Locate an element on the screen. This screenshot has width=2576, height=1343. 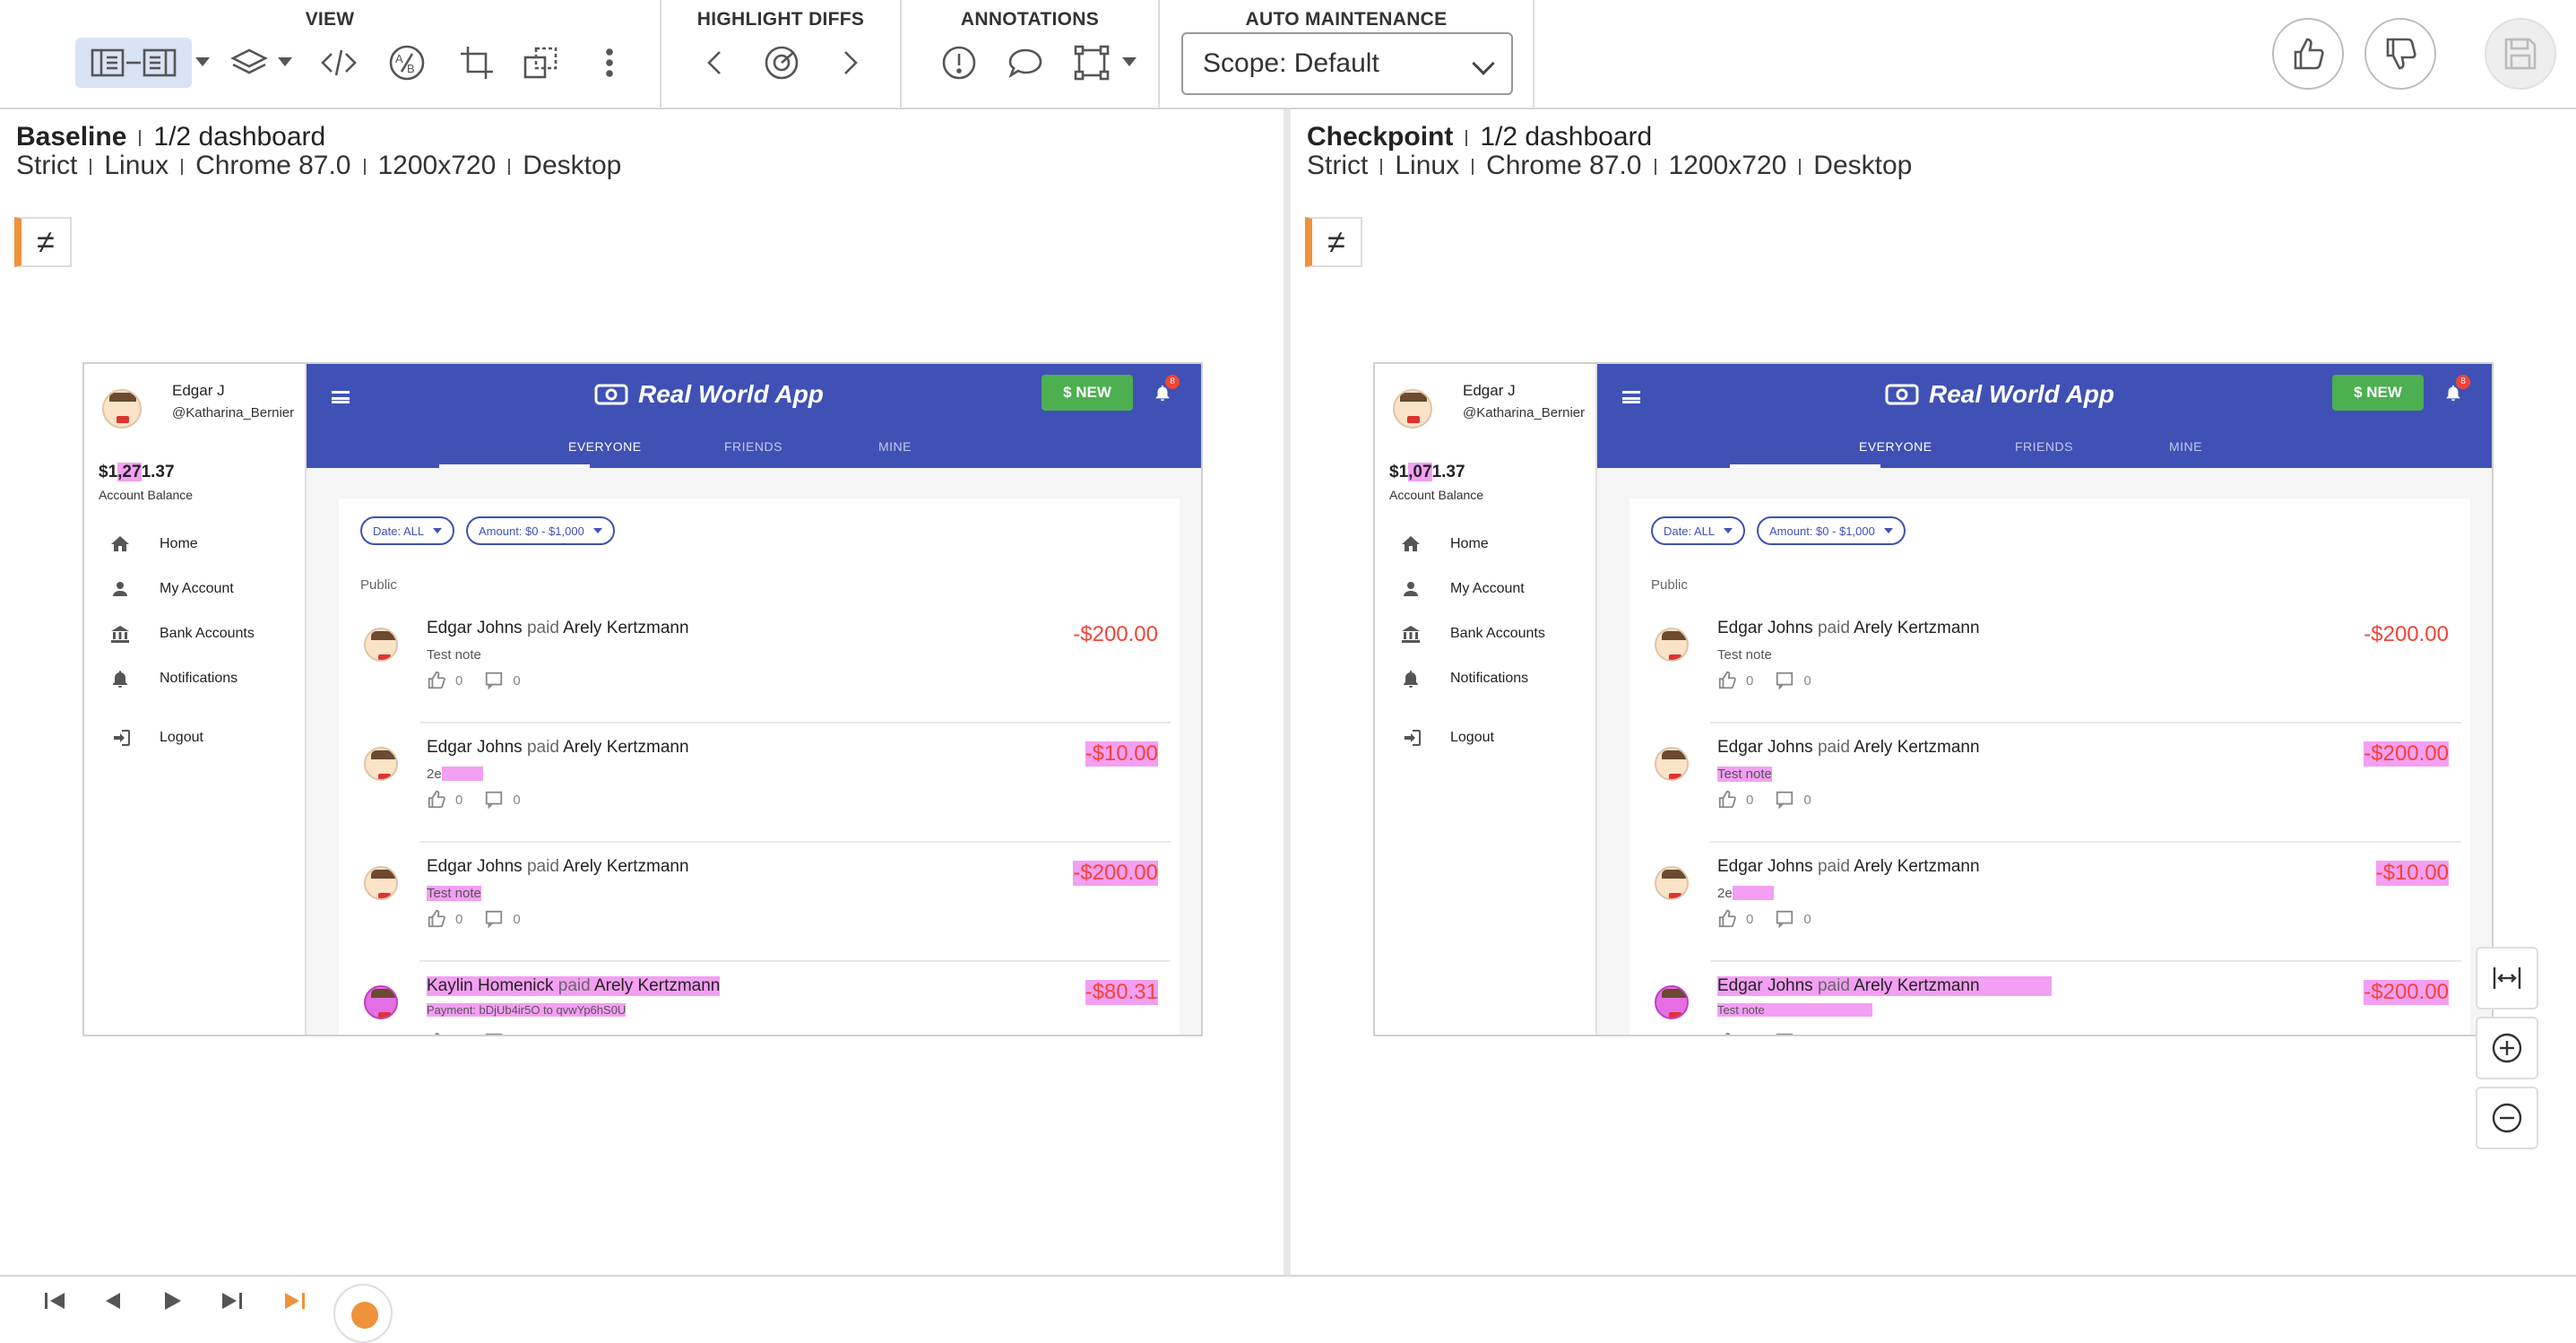
fit-width-button is located at coordinates (2507, 978).